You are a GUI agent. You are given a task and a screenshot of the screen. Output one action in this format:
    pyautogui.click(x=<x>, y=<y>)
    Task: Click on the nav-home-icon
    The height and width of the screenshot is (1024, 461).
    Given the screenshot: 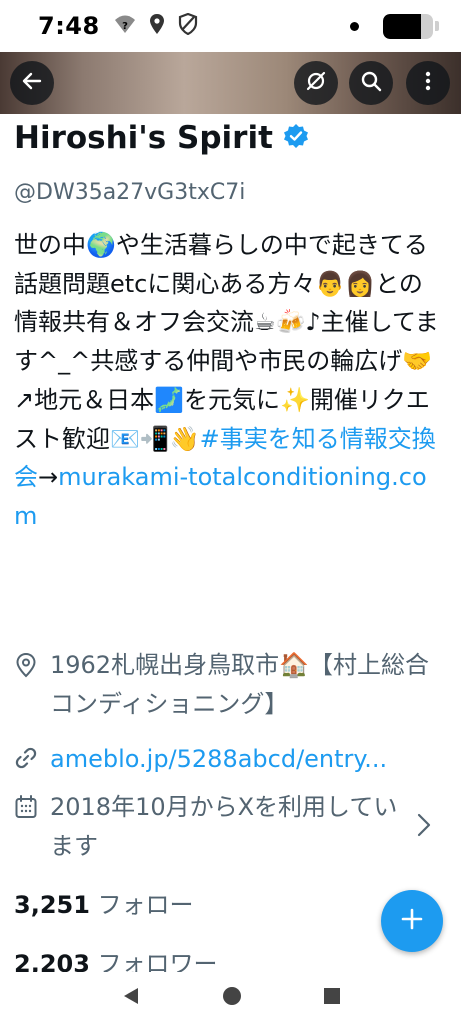 What is the action you would take?
    pyautogui.click(x=232, y=998)
    